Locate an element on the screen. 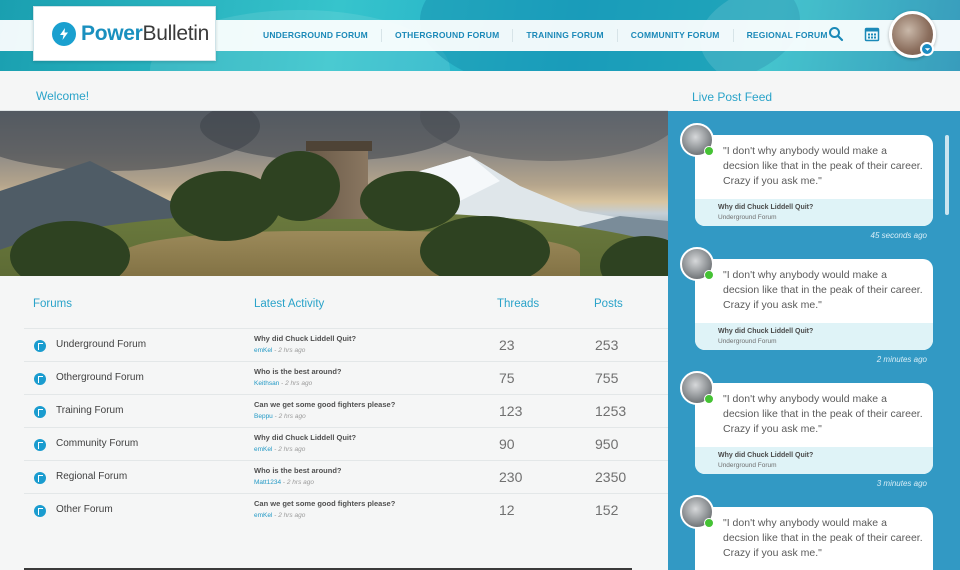 This screenshot has height=570, width=960. logo-text: PowerBulletin is located at coordinates (145, 33).